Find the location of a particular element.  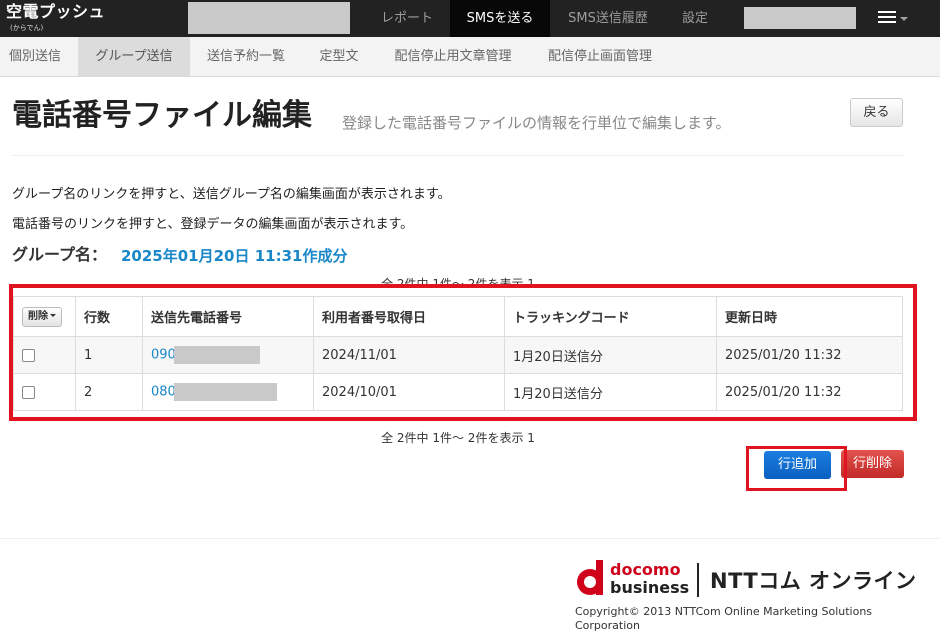

header-divider is located at coordinates (458, 155).